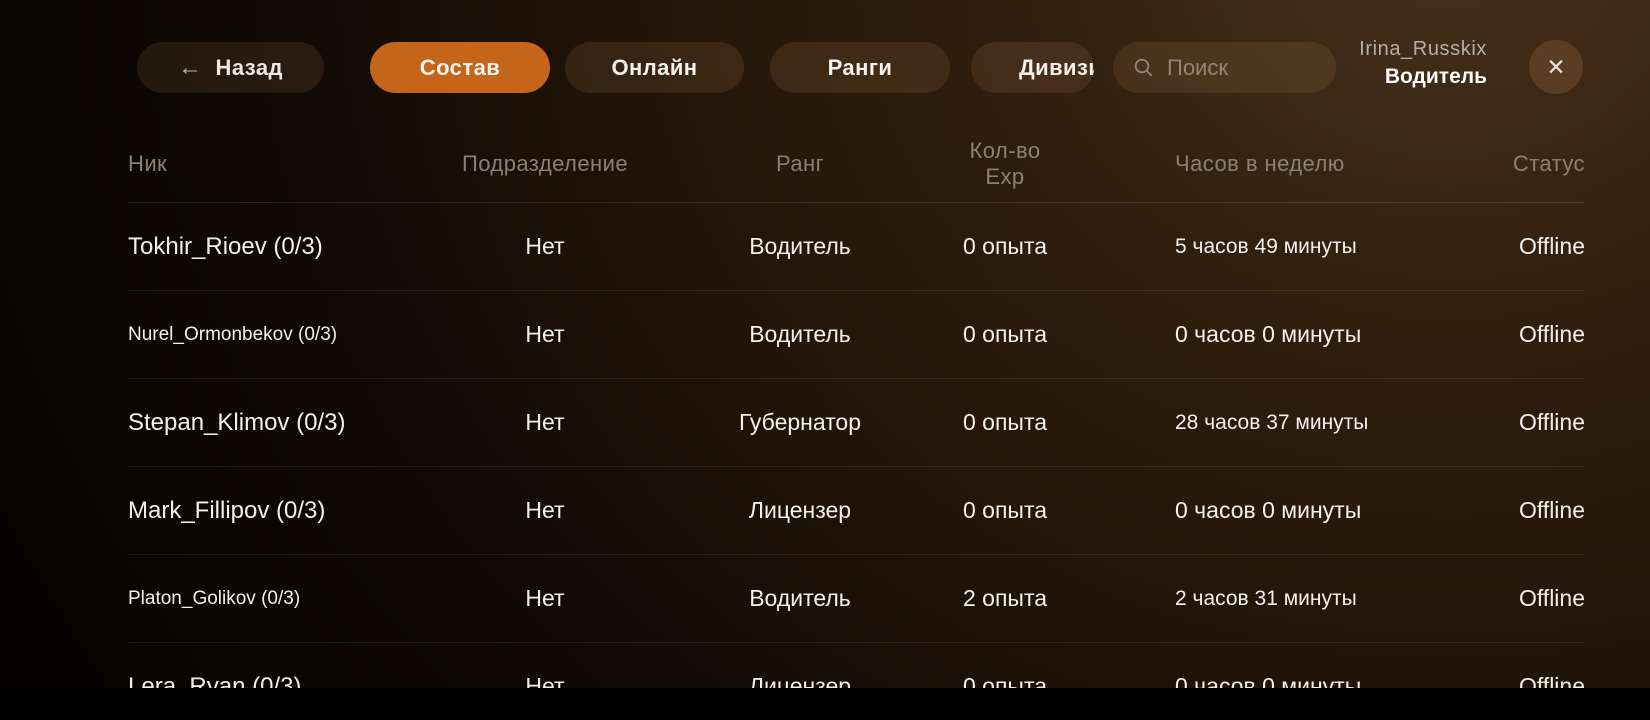 Image resolution: width=1650 pixels, height=720 pixels. I want to click on tab-online: Онлайн, so click(654, 67).